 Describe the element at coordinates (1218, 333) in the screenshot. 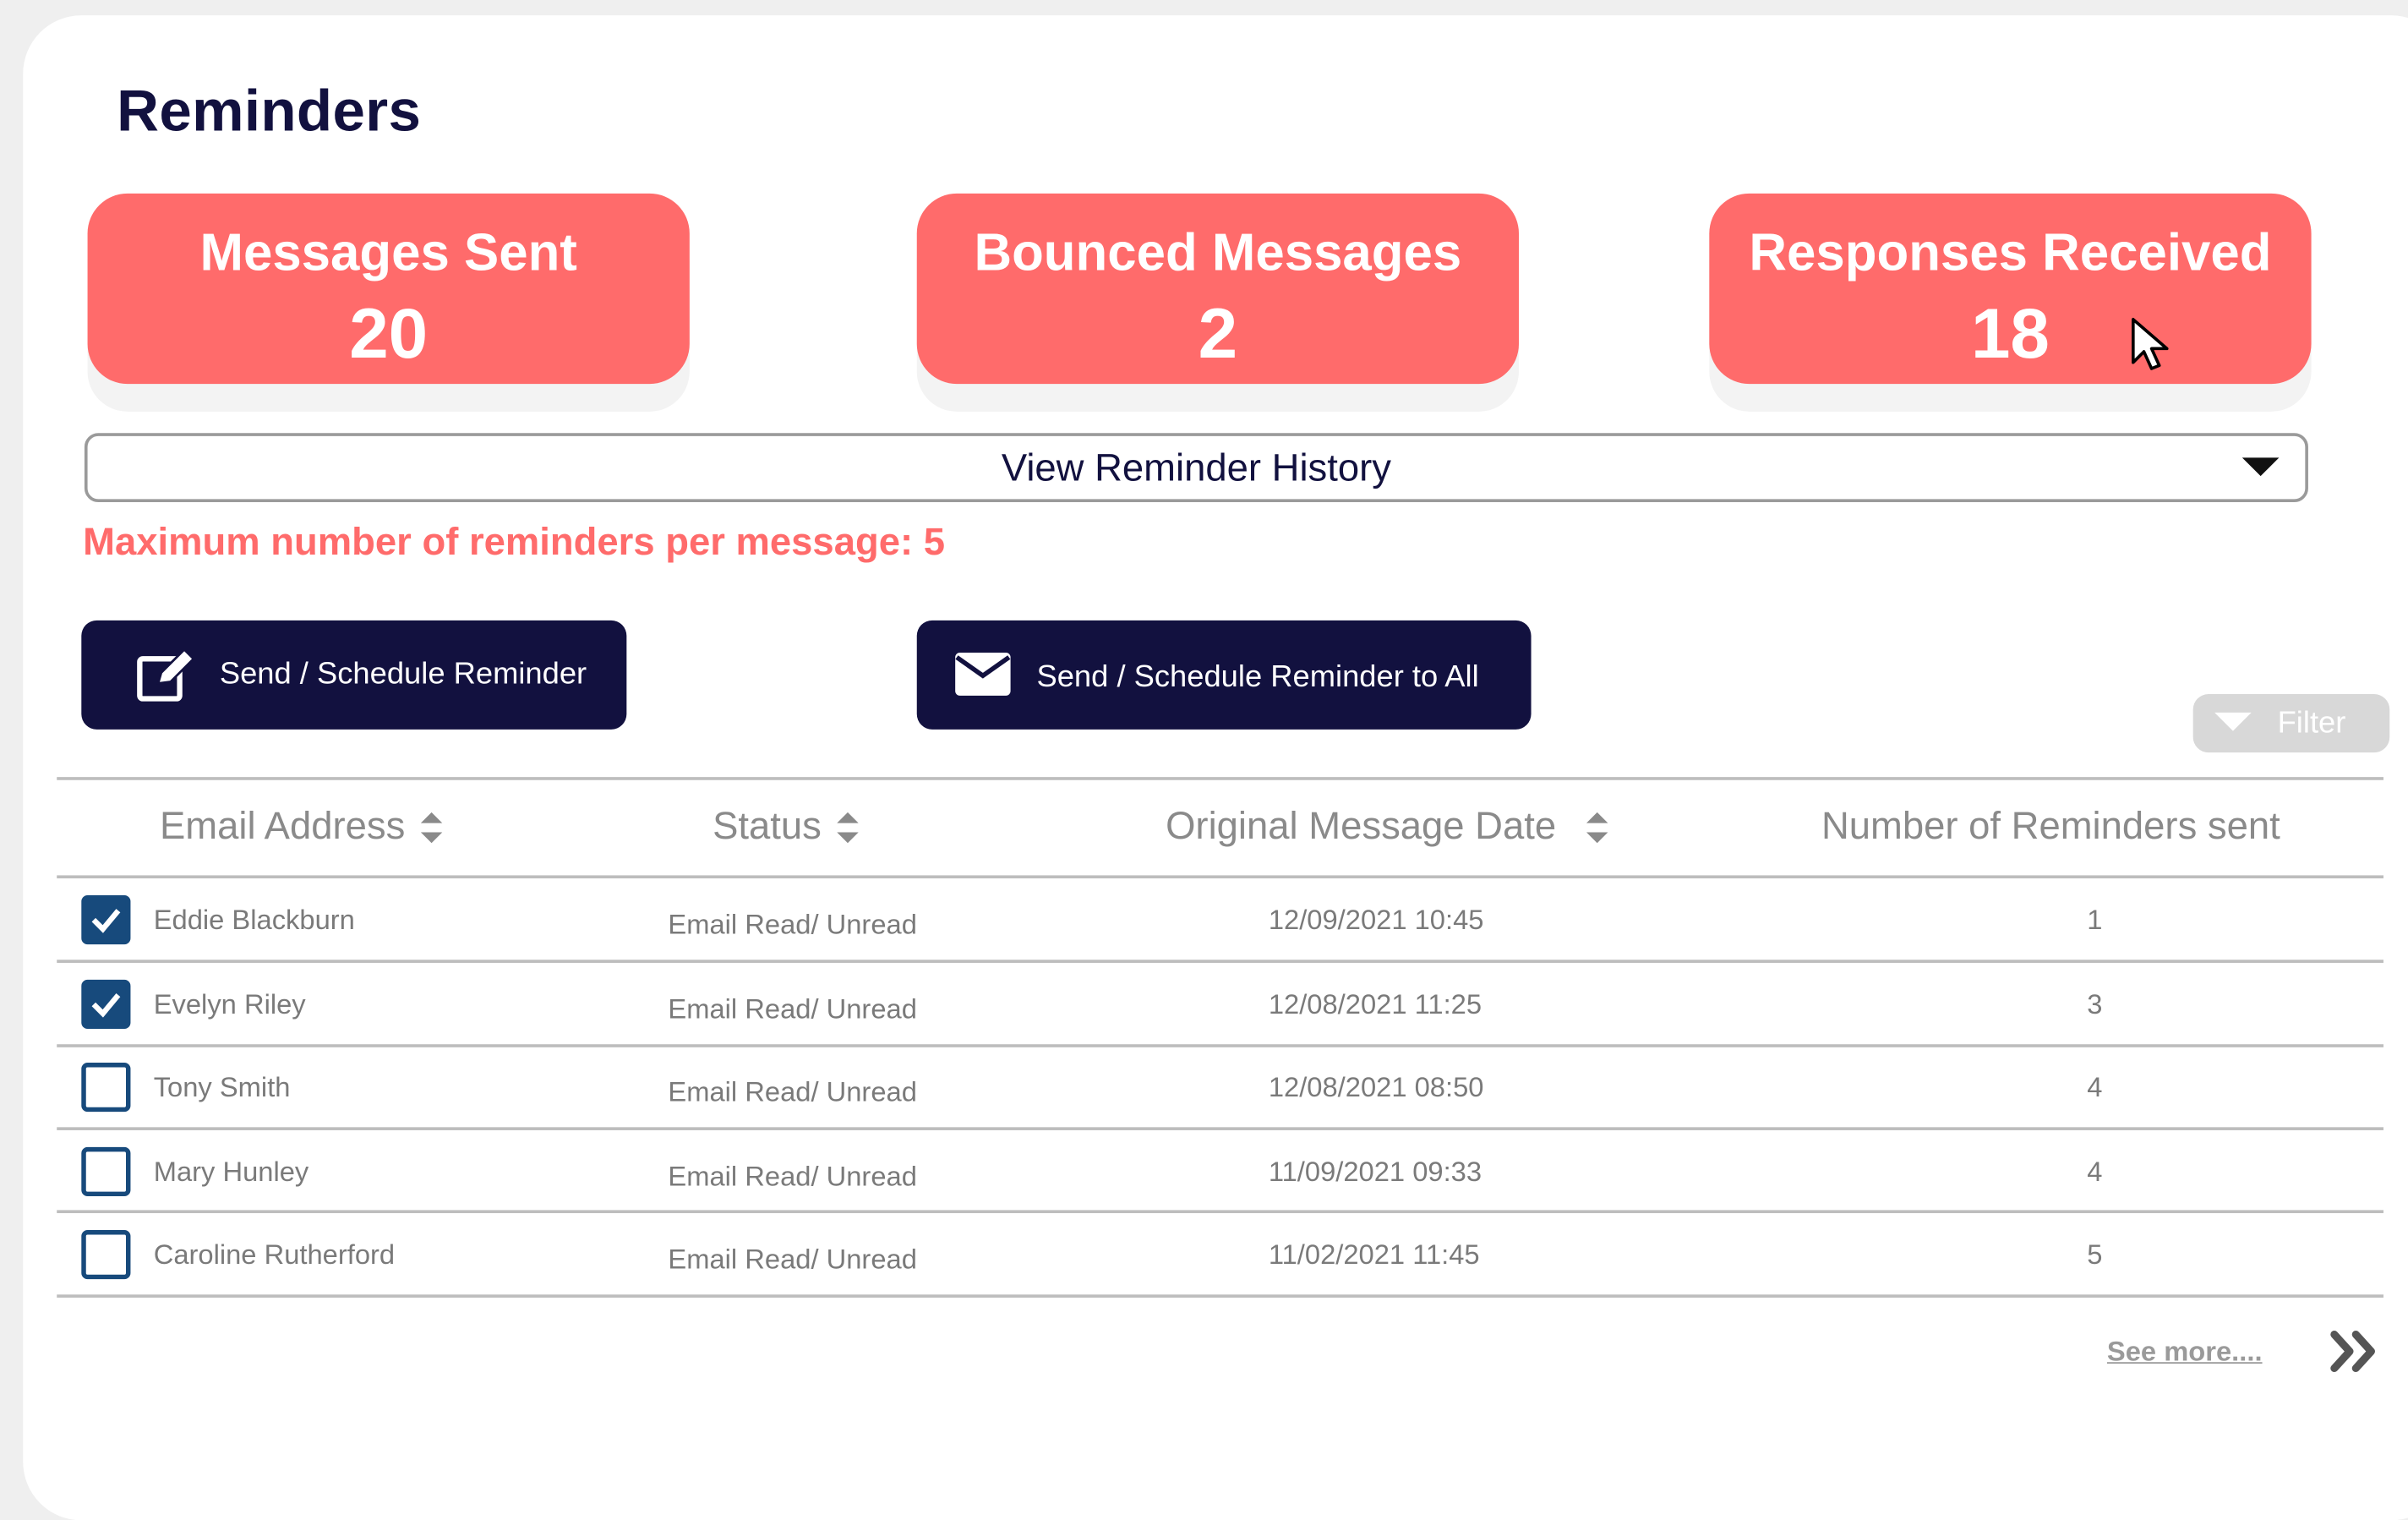

I see `bounced-messages-value: 2` at that location.